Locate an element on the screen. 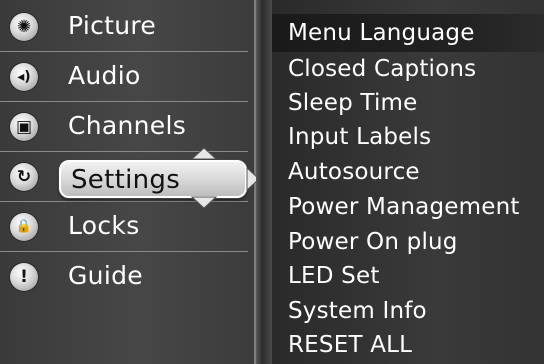 Image resolution: width=544 pixels, height=364 pixels. menu-item-label: Audio is located at coordinates (104, 75).